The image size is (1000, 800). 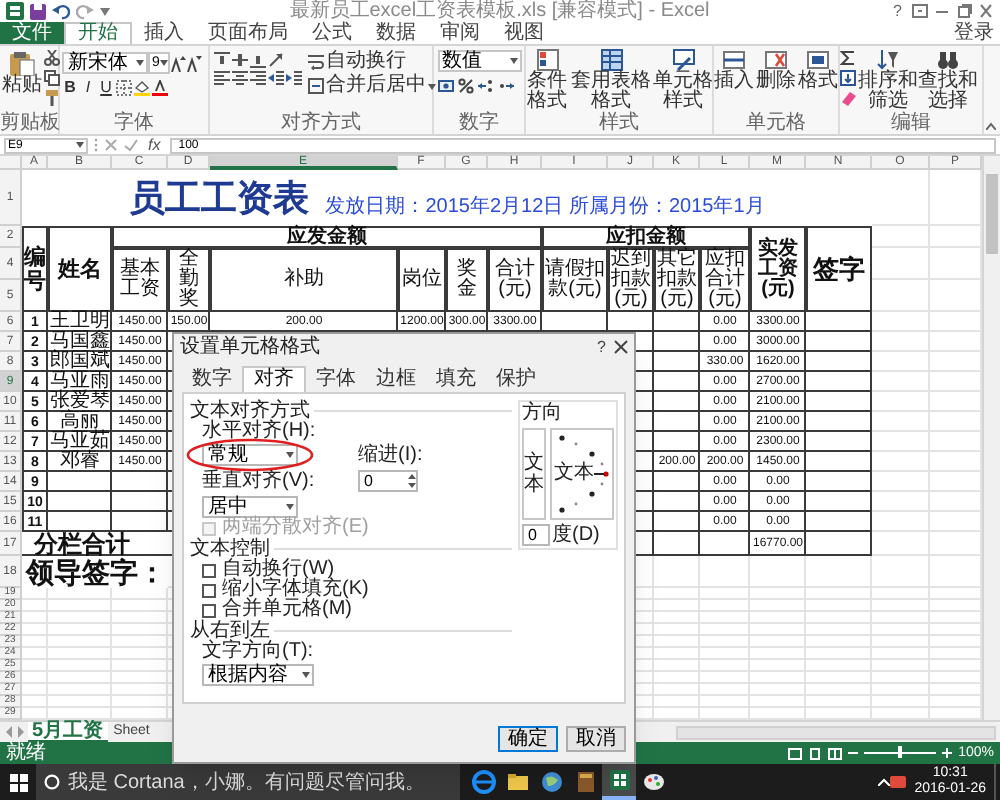 I want to click on ribbon-tab: 插入, so click(x=164, y=33).